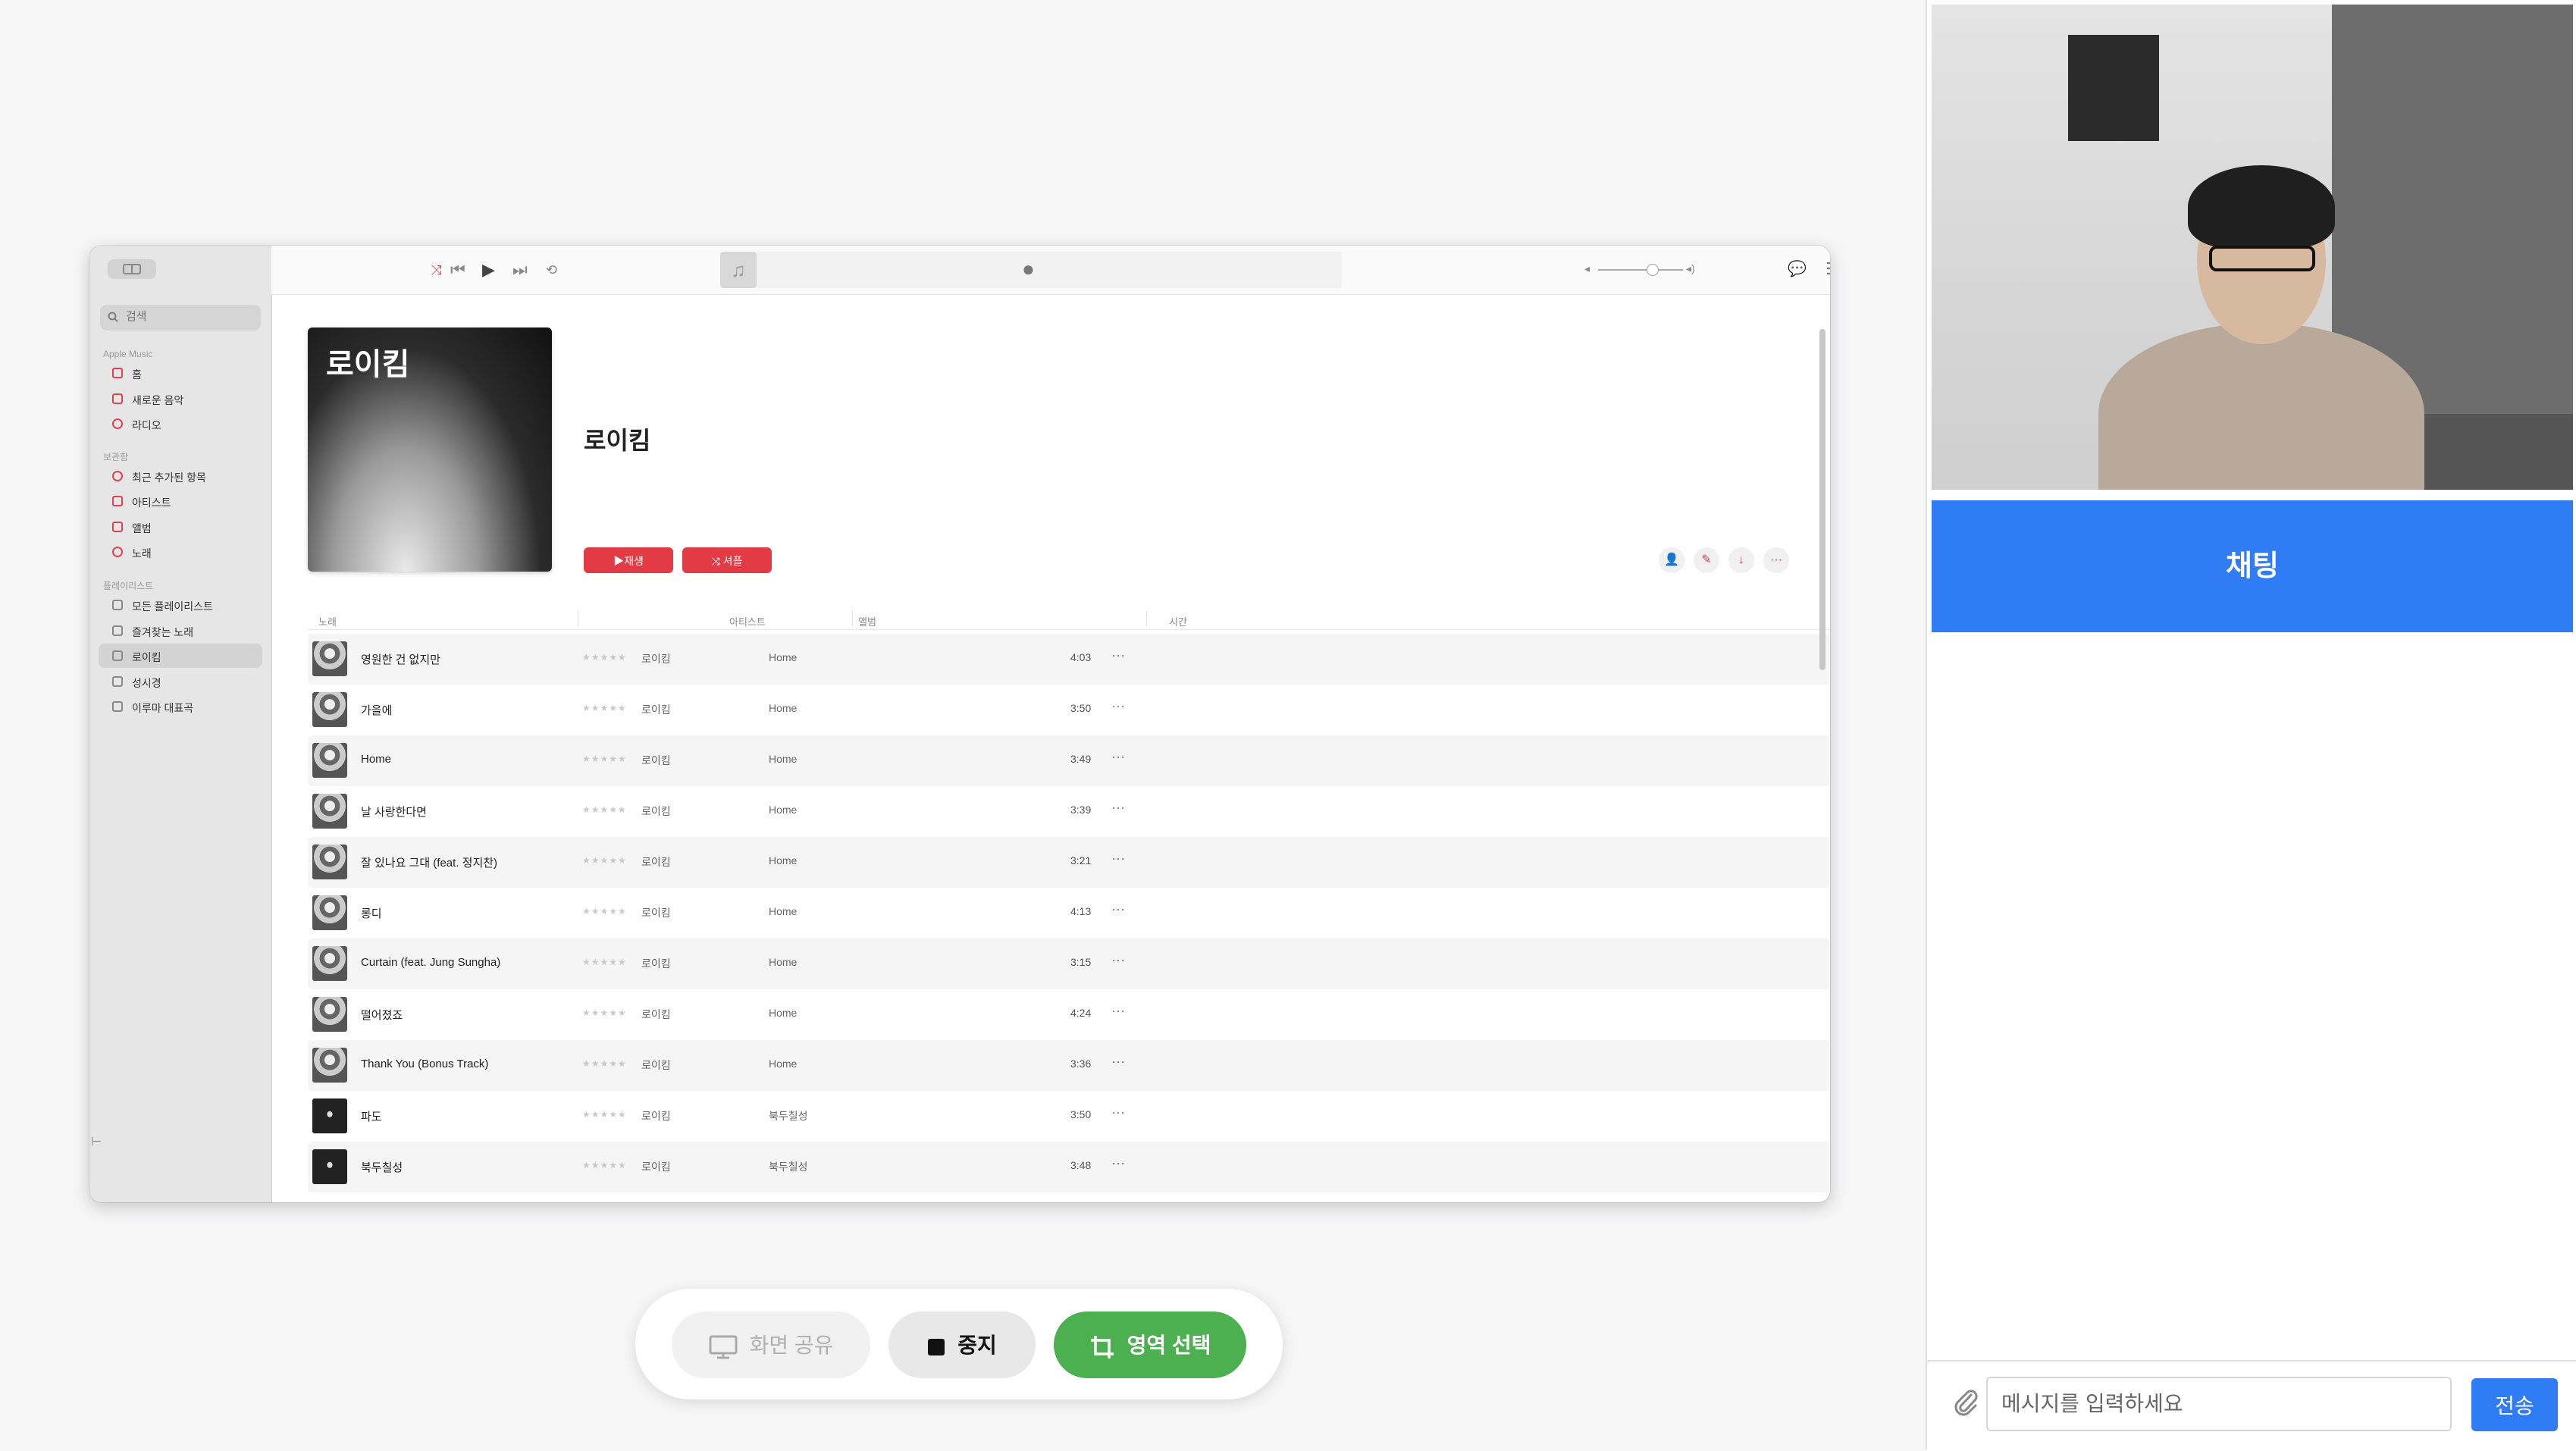  Describe the element at coordinates (2219, 1404) in the screenshot. I see `chat-message-input` at that location.